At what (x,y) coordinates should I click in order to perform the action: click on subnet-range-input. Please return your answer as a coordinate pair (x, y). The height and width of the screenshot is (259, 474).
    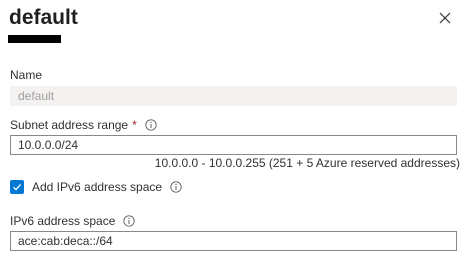
    Looking at the image, I should click on (233, 145).